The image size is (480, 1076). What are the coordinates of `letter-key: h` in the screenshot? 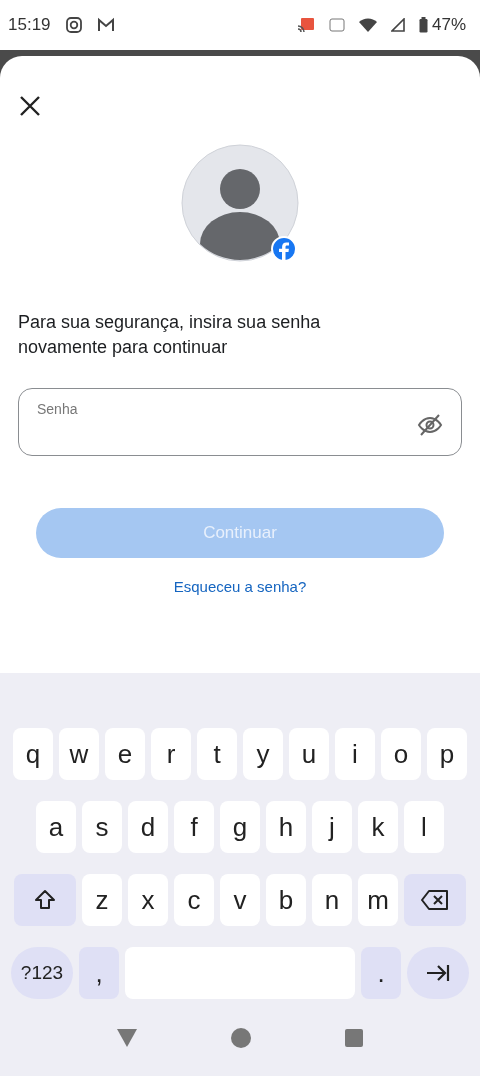 It's located at (286, 827).